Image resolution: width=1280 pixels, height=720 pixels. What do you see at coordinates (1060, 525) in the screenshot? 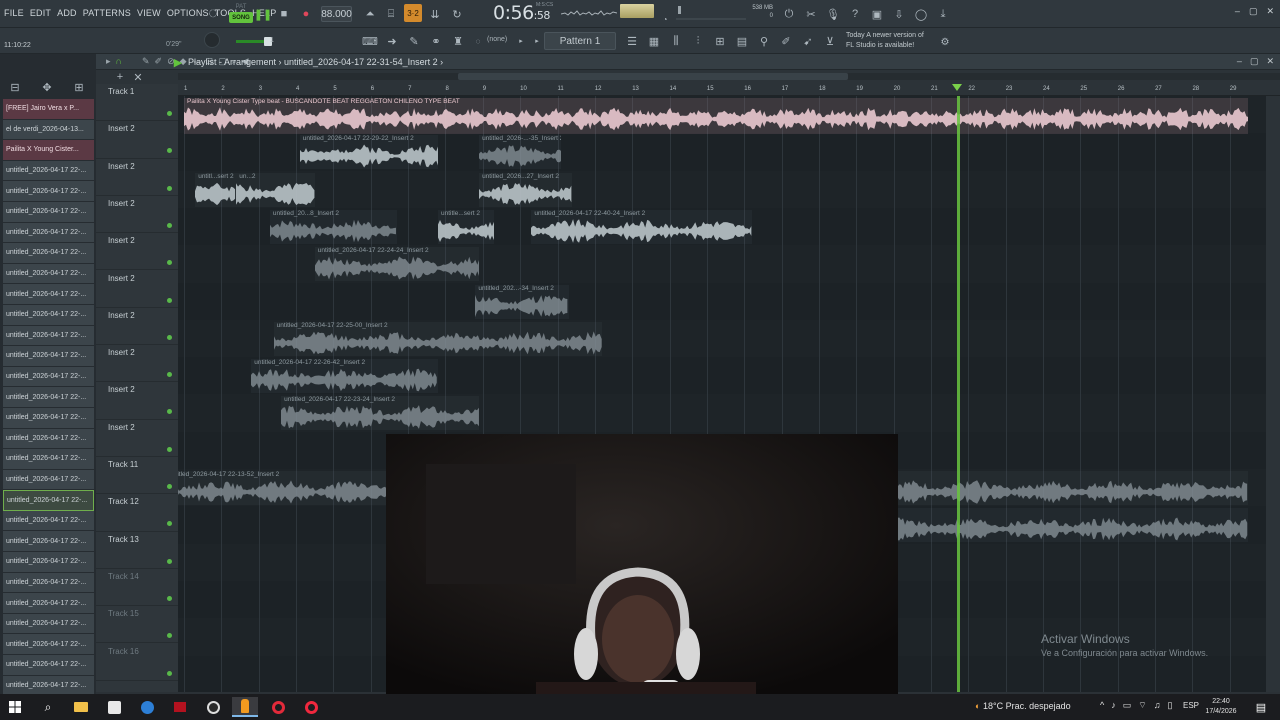
I see `audio-clip` at bounding box center [1060, 525].